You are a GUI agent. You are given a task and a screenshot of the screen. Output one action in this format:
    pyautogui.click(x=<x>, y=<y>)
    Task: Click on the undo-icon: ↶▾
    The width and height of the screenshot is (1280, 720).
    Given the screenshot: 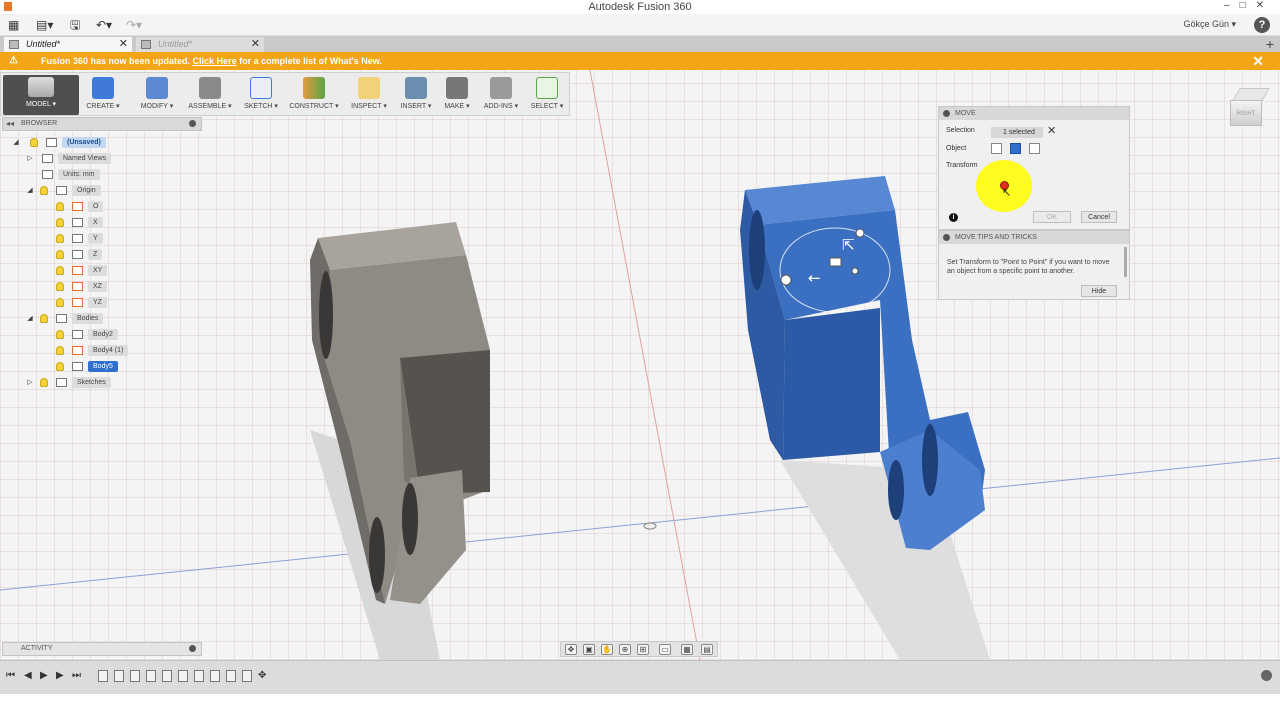 What is the action you would take?
    pyautogui.click(x=104, y=25)
    